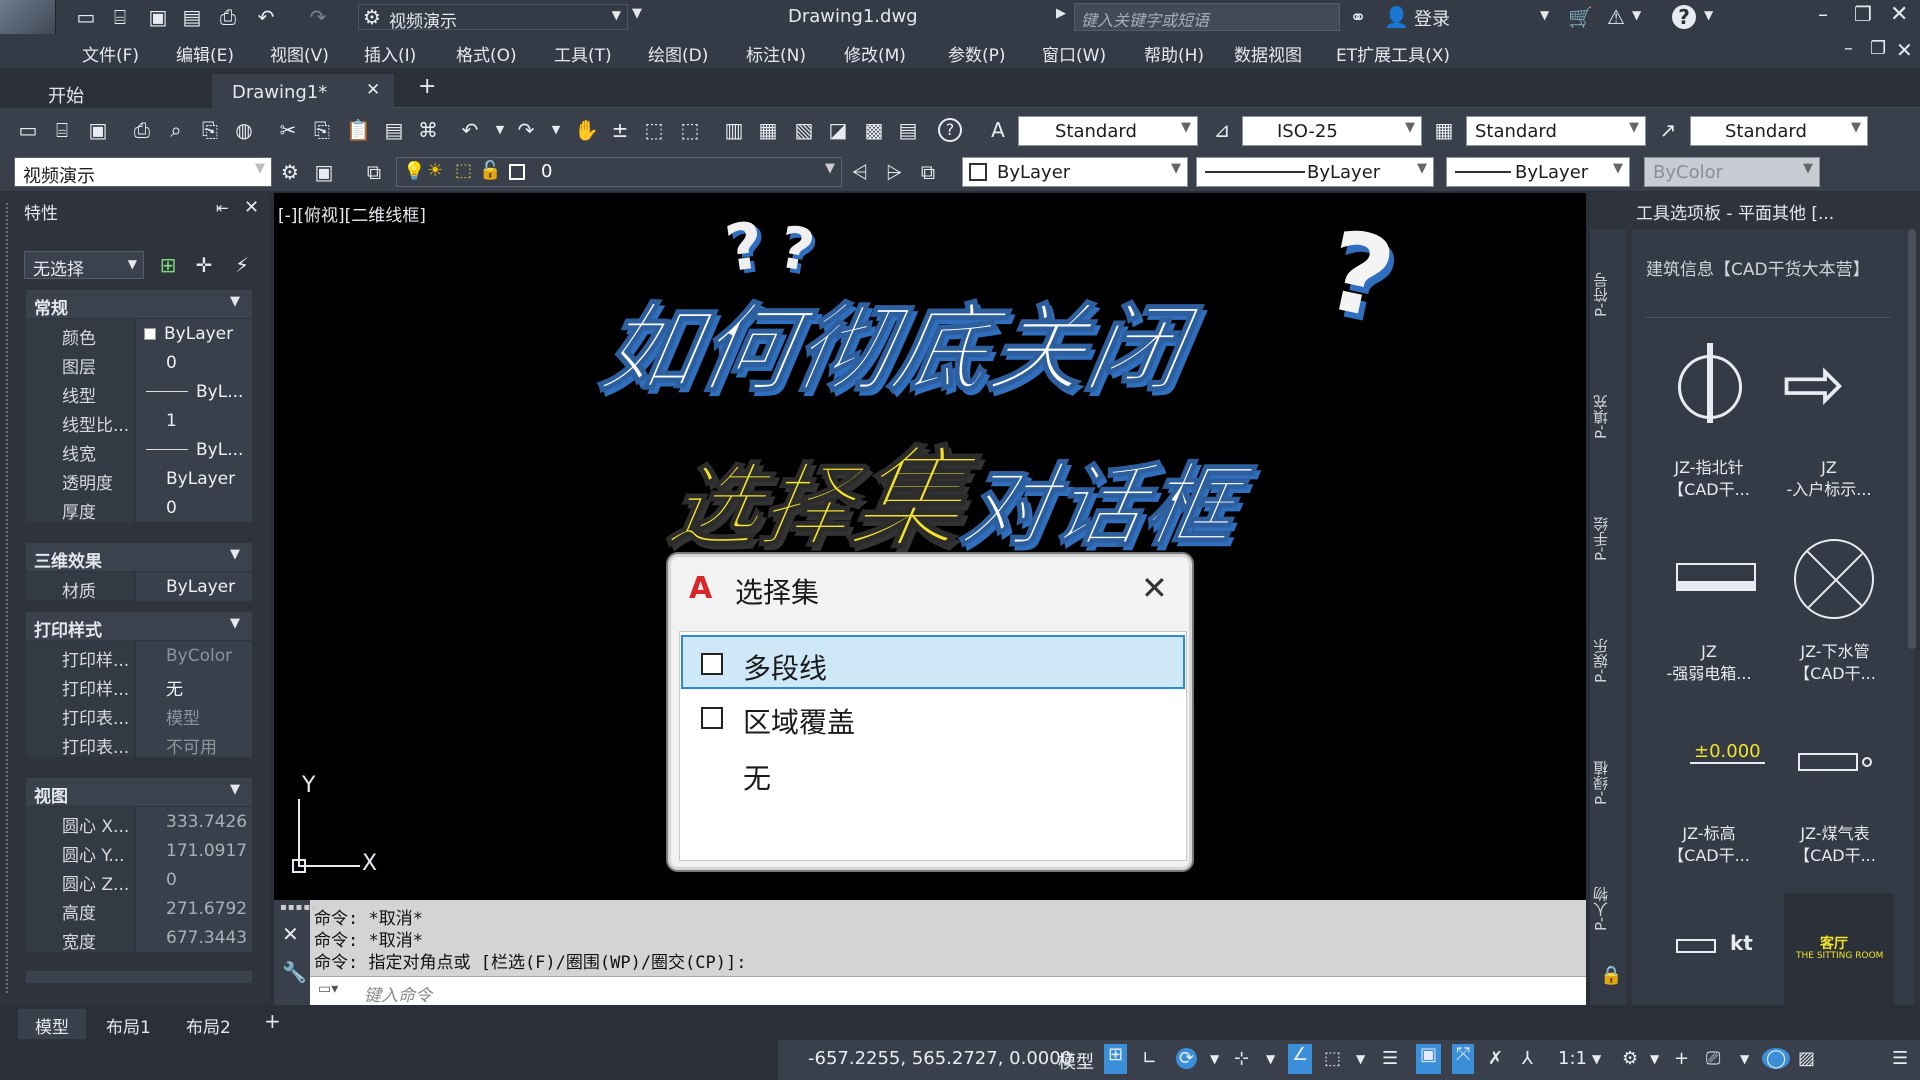  What do you see at coordinates (1241, 1058) in the screenshot?
I see `osnap-tracking-icon: ⊹` at bounding box center [1241, 1058].